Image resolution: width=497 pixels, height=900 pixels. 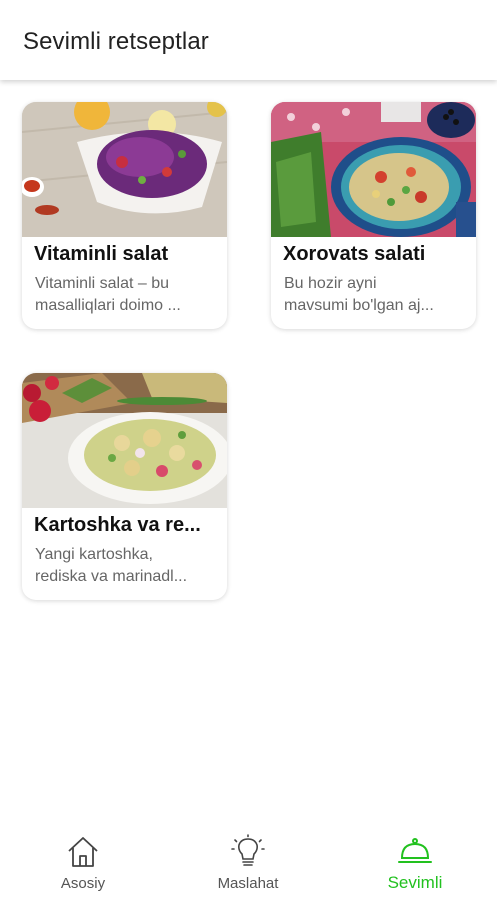 I want to click on xorovats-salad-photo, so click(x=373, y=169).